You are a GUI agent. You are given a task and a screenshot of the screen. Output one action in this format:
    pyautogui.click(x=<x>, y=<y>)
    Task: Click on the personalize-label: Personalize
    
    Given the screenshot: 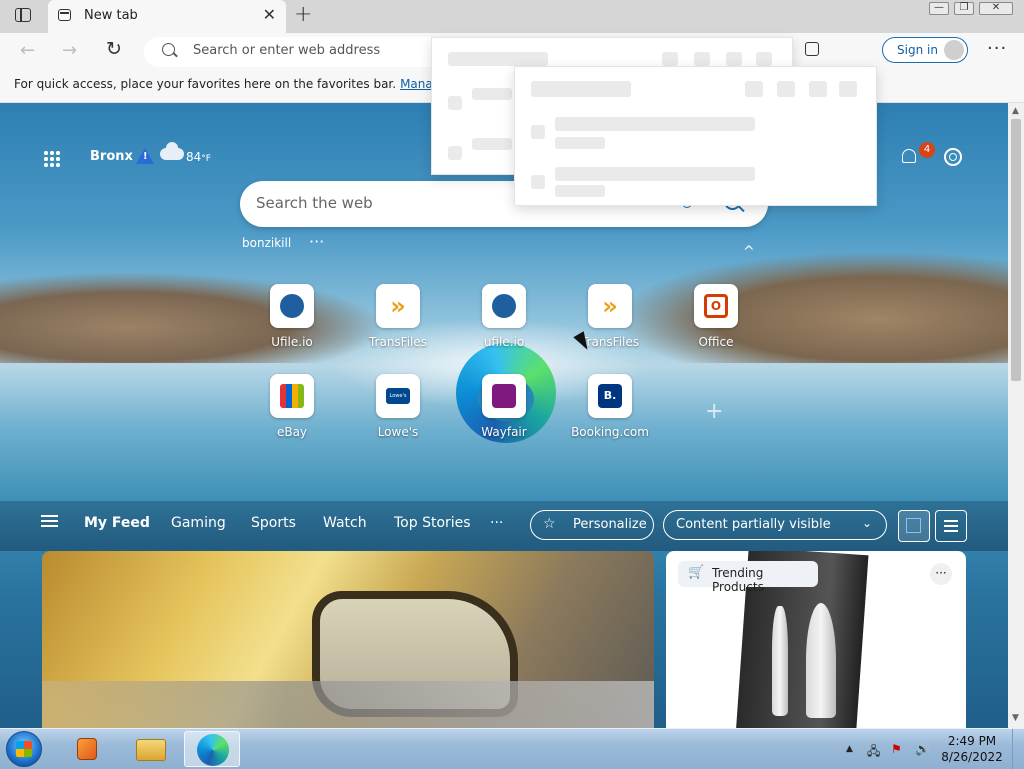 What is the action you would take?
    pyautogui.click(x=610, y=524)
    